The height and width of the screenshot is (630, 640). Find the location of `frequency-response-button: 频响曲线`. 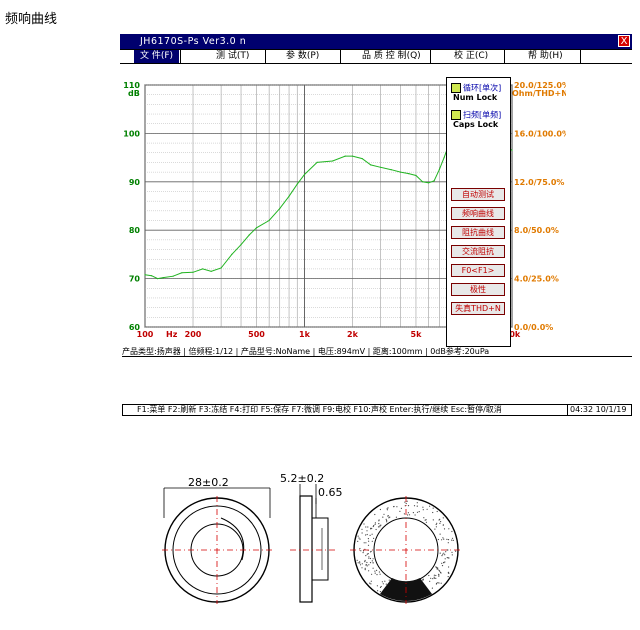

frequency-response-button: 频响曲线 is located at coordinates (478, 213).